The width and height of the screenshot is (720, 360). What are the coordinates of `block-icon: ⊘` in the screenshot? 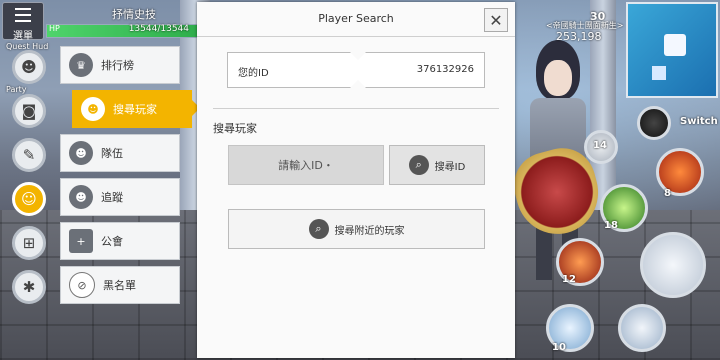 It's located at (82, 285).